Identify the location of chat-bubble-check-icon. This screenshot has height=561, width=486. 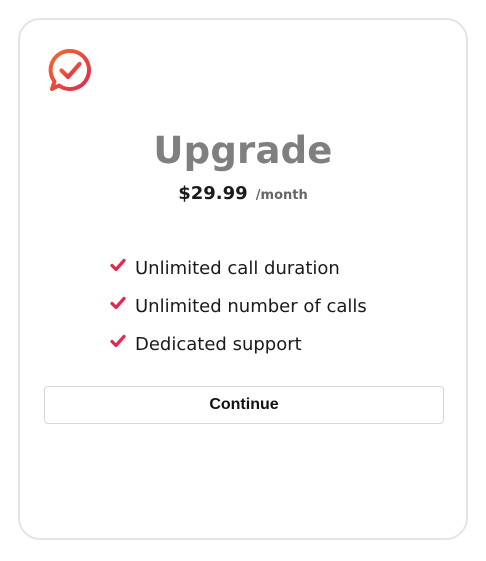
(69, 69).